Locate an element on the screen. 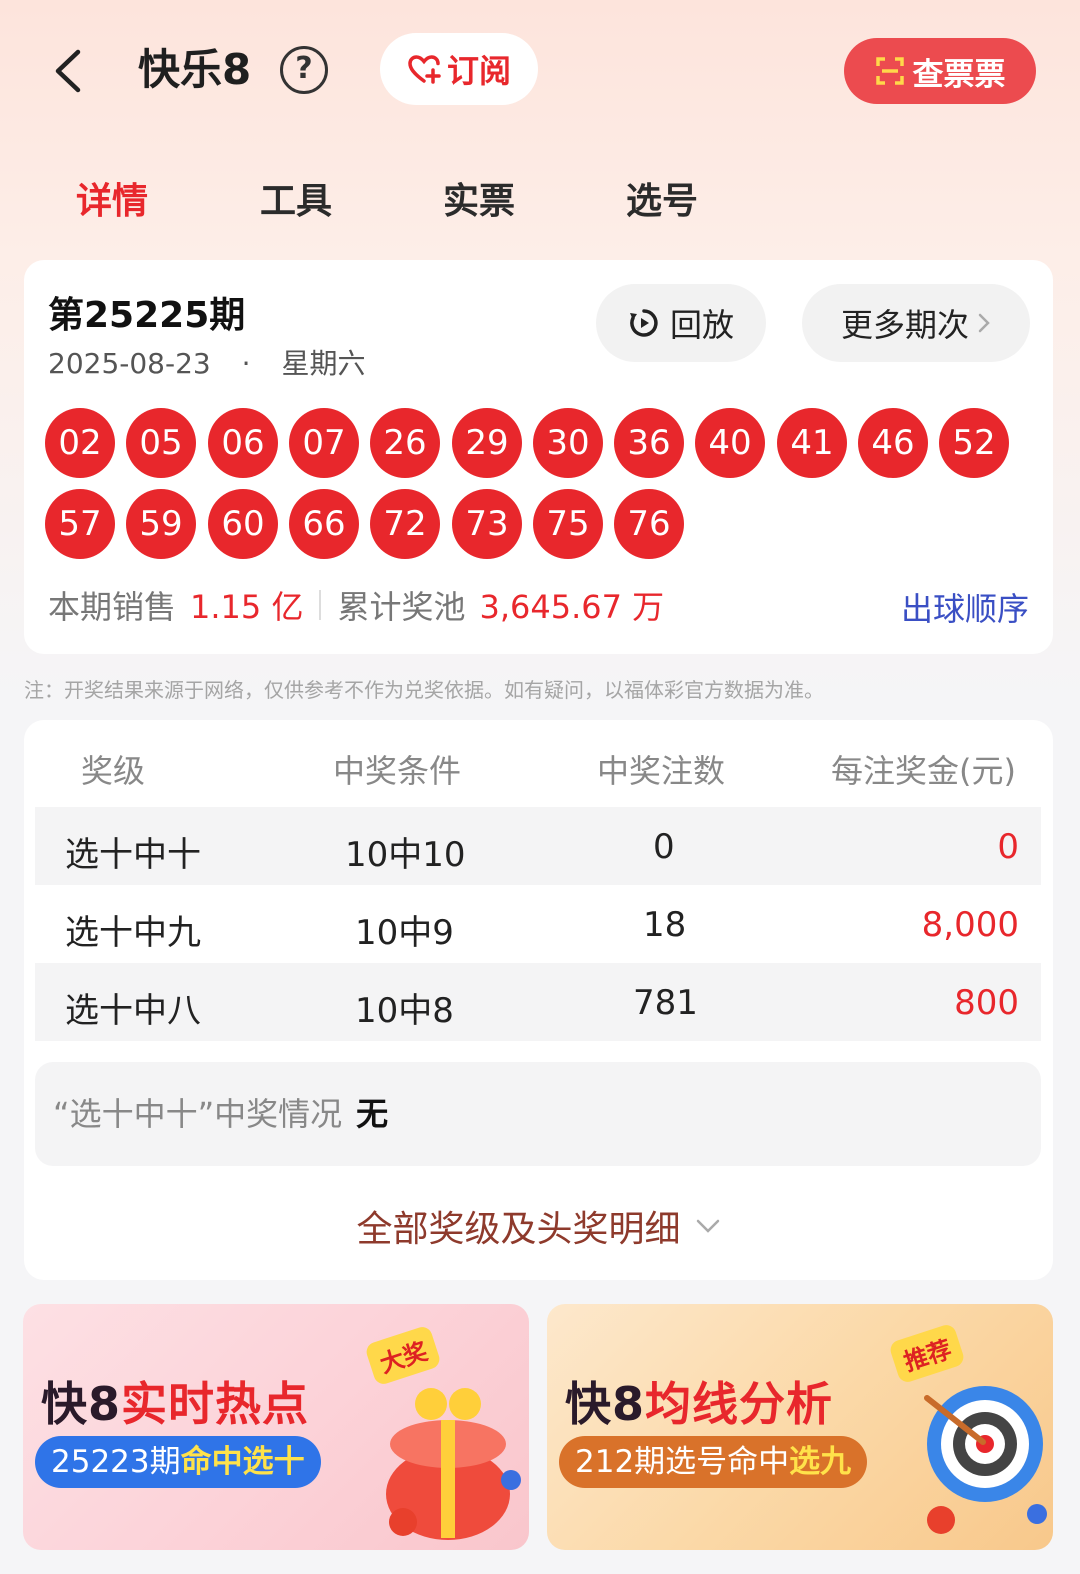 This screenshot has height=1574, width=1080. number-ball: 60 is located at coordinates (243, 524).